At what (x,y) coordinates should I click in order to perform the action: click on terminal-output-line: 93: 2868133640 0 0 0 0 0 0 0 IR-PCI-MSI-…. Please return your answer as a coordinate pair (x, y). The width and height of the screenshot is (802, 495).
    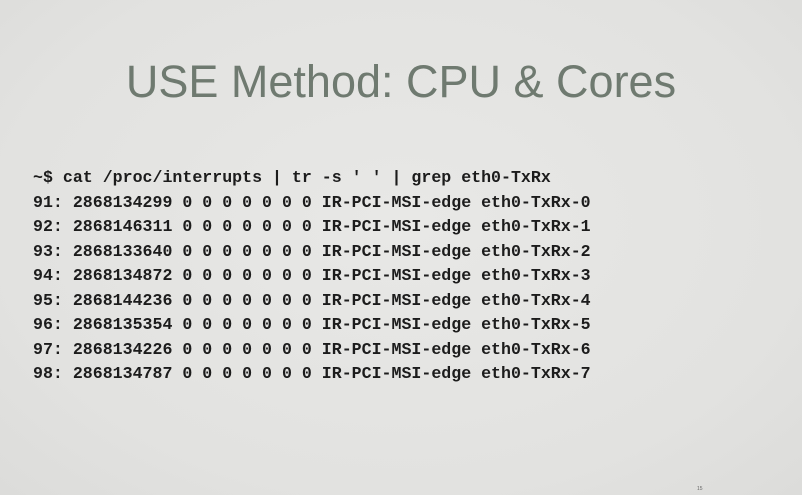
    Looking at the image, I should click on (312, 251).